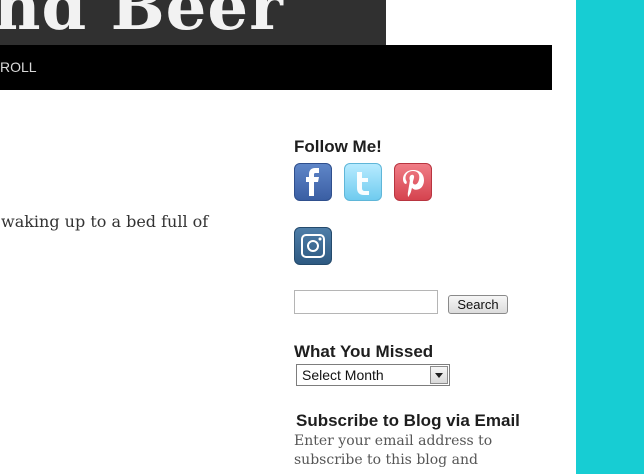  Describe the element at coordinates (276, 67) in the screenshot. I see `main-navigation: ROLL` at that location.